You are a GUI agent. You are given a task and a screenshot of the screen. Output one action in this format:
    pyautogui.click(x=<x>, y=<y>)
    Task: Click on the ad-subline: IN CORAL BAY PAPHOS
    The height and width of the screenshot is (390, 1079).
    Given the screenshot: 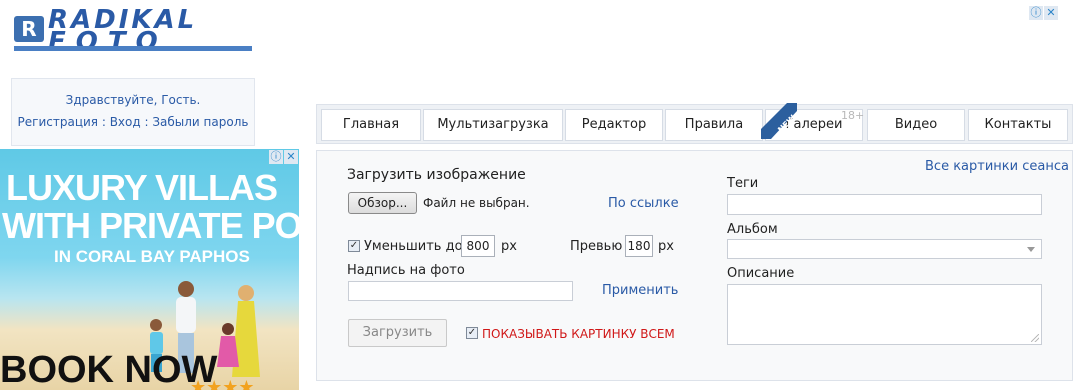 What is the action you would take?
    pyautogui.click(x=152, y=256)
    